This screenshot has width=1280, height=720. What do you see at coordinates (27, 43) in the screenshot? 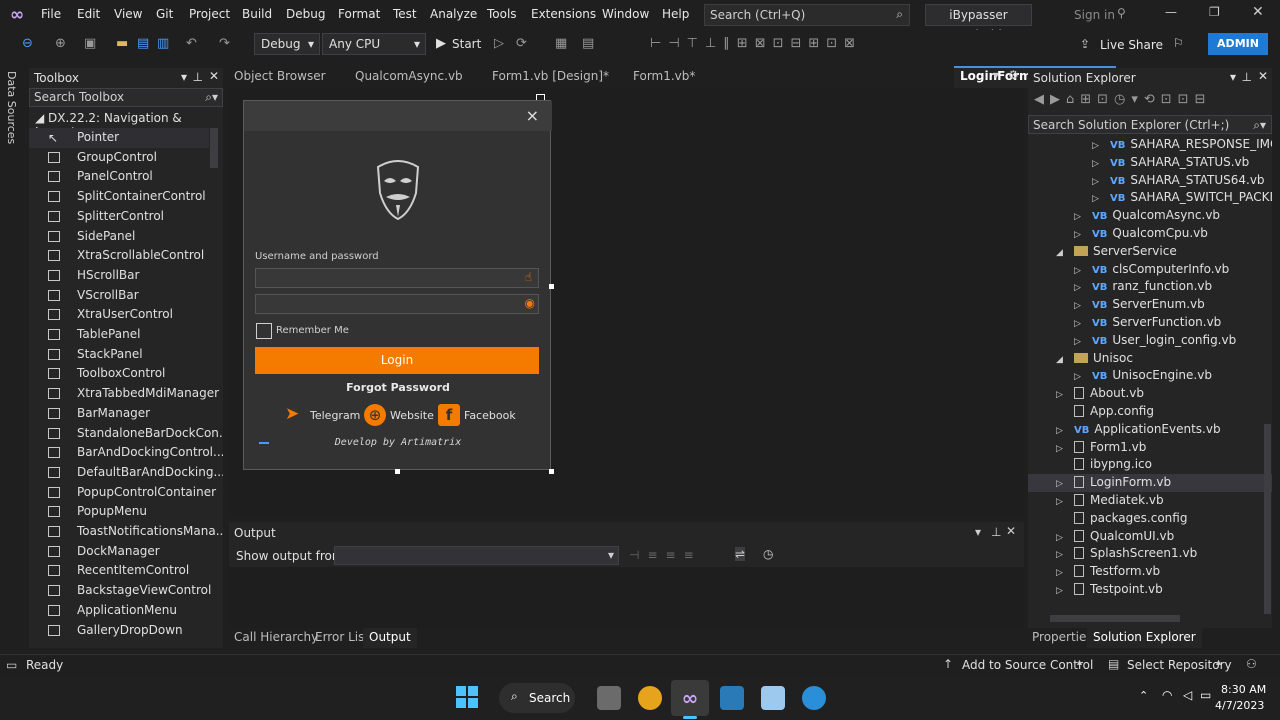
I see `back-icon: ⊖` at bounding box center [27, 43].